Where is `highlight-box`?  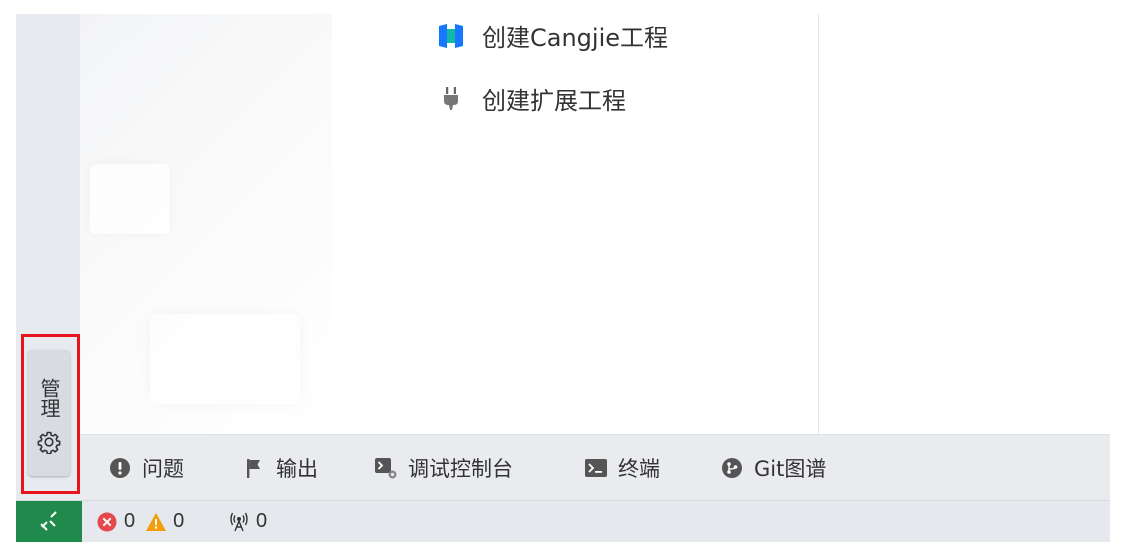
highlight-box is located at coordinates (50, 414).